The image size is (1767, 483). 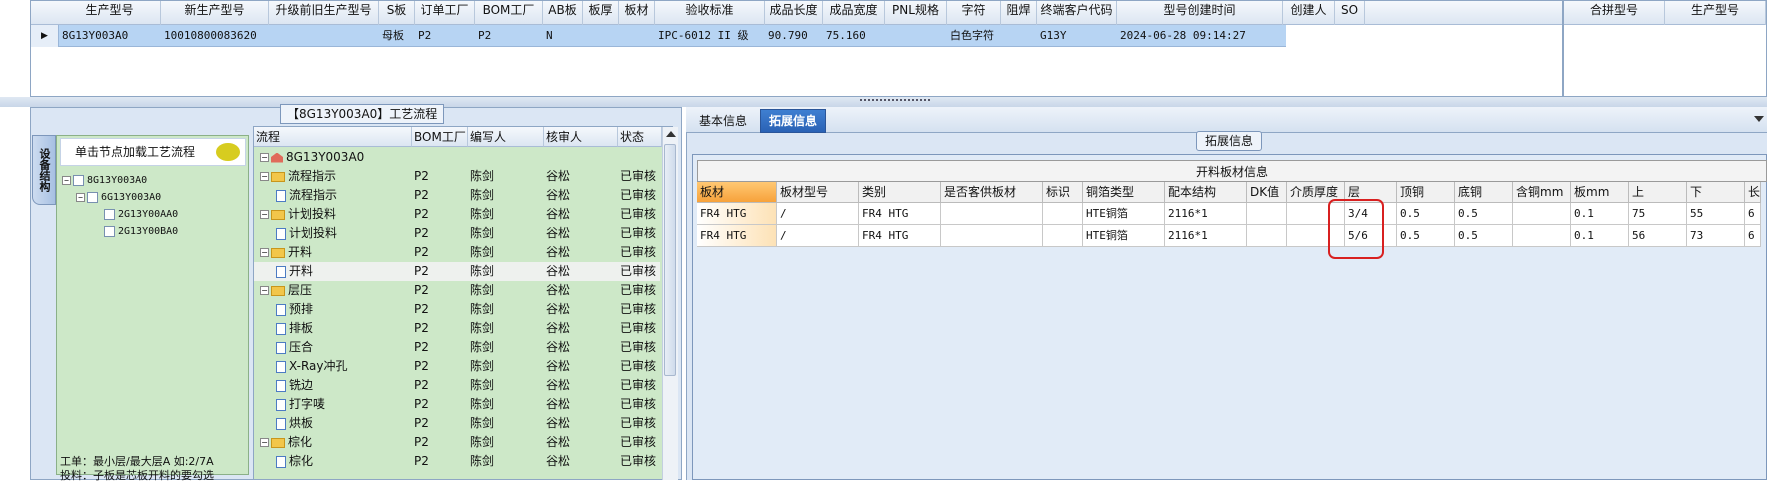 What do you see at coordinates (457, 404) in the screenshot?
I see `flow-row: 打字唛 P2 陈剑 谷松 已审核` at bounding box center [457, 404].